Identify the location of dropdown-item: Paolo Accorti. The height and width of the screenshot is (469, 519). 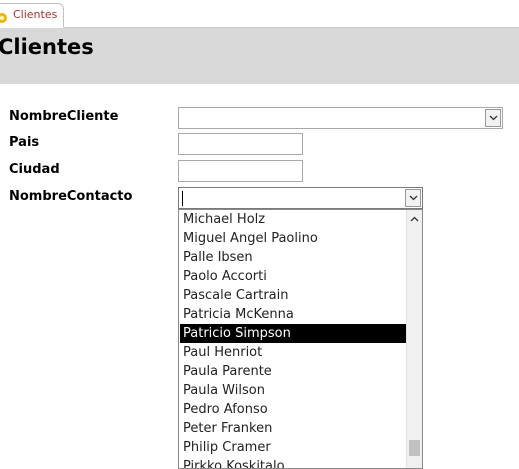
(293, 276).